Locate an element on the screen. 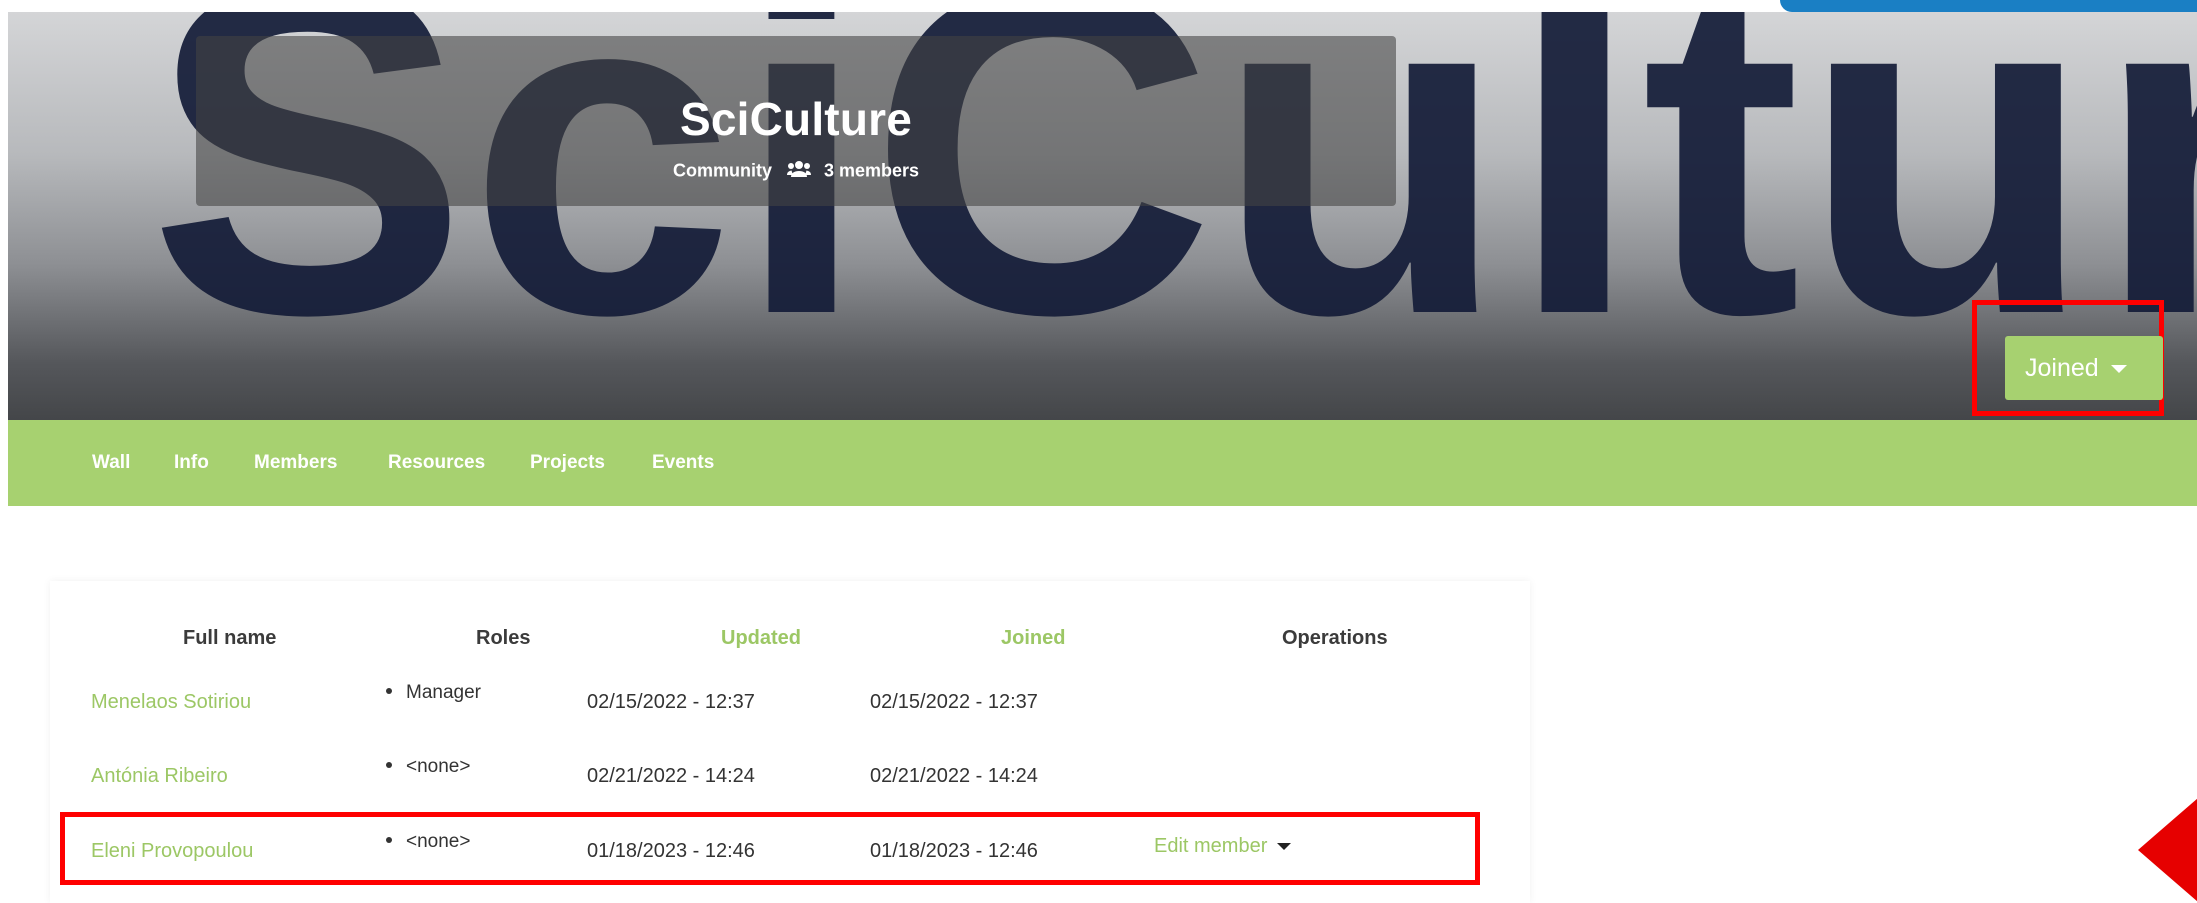  member-name-link: Menelaos Sotiriou is located at coordinates (171, 702).